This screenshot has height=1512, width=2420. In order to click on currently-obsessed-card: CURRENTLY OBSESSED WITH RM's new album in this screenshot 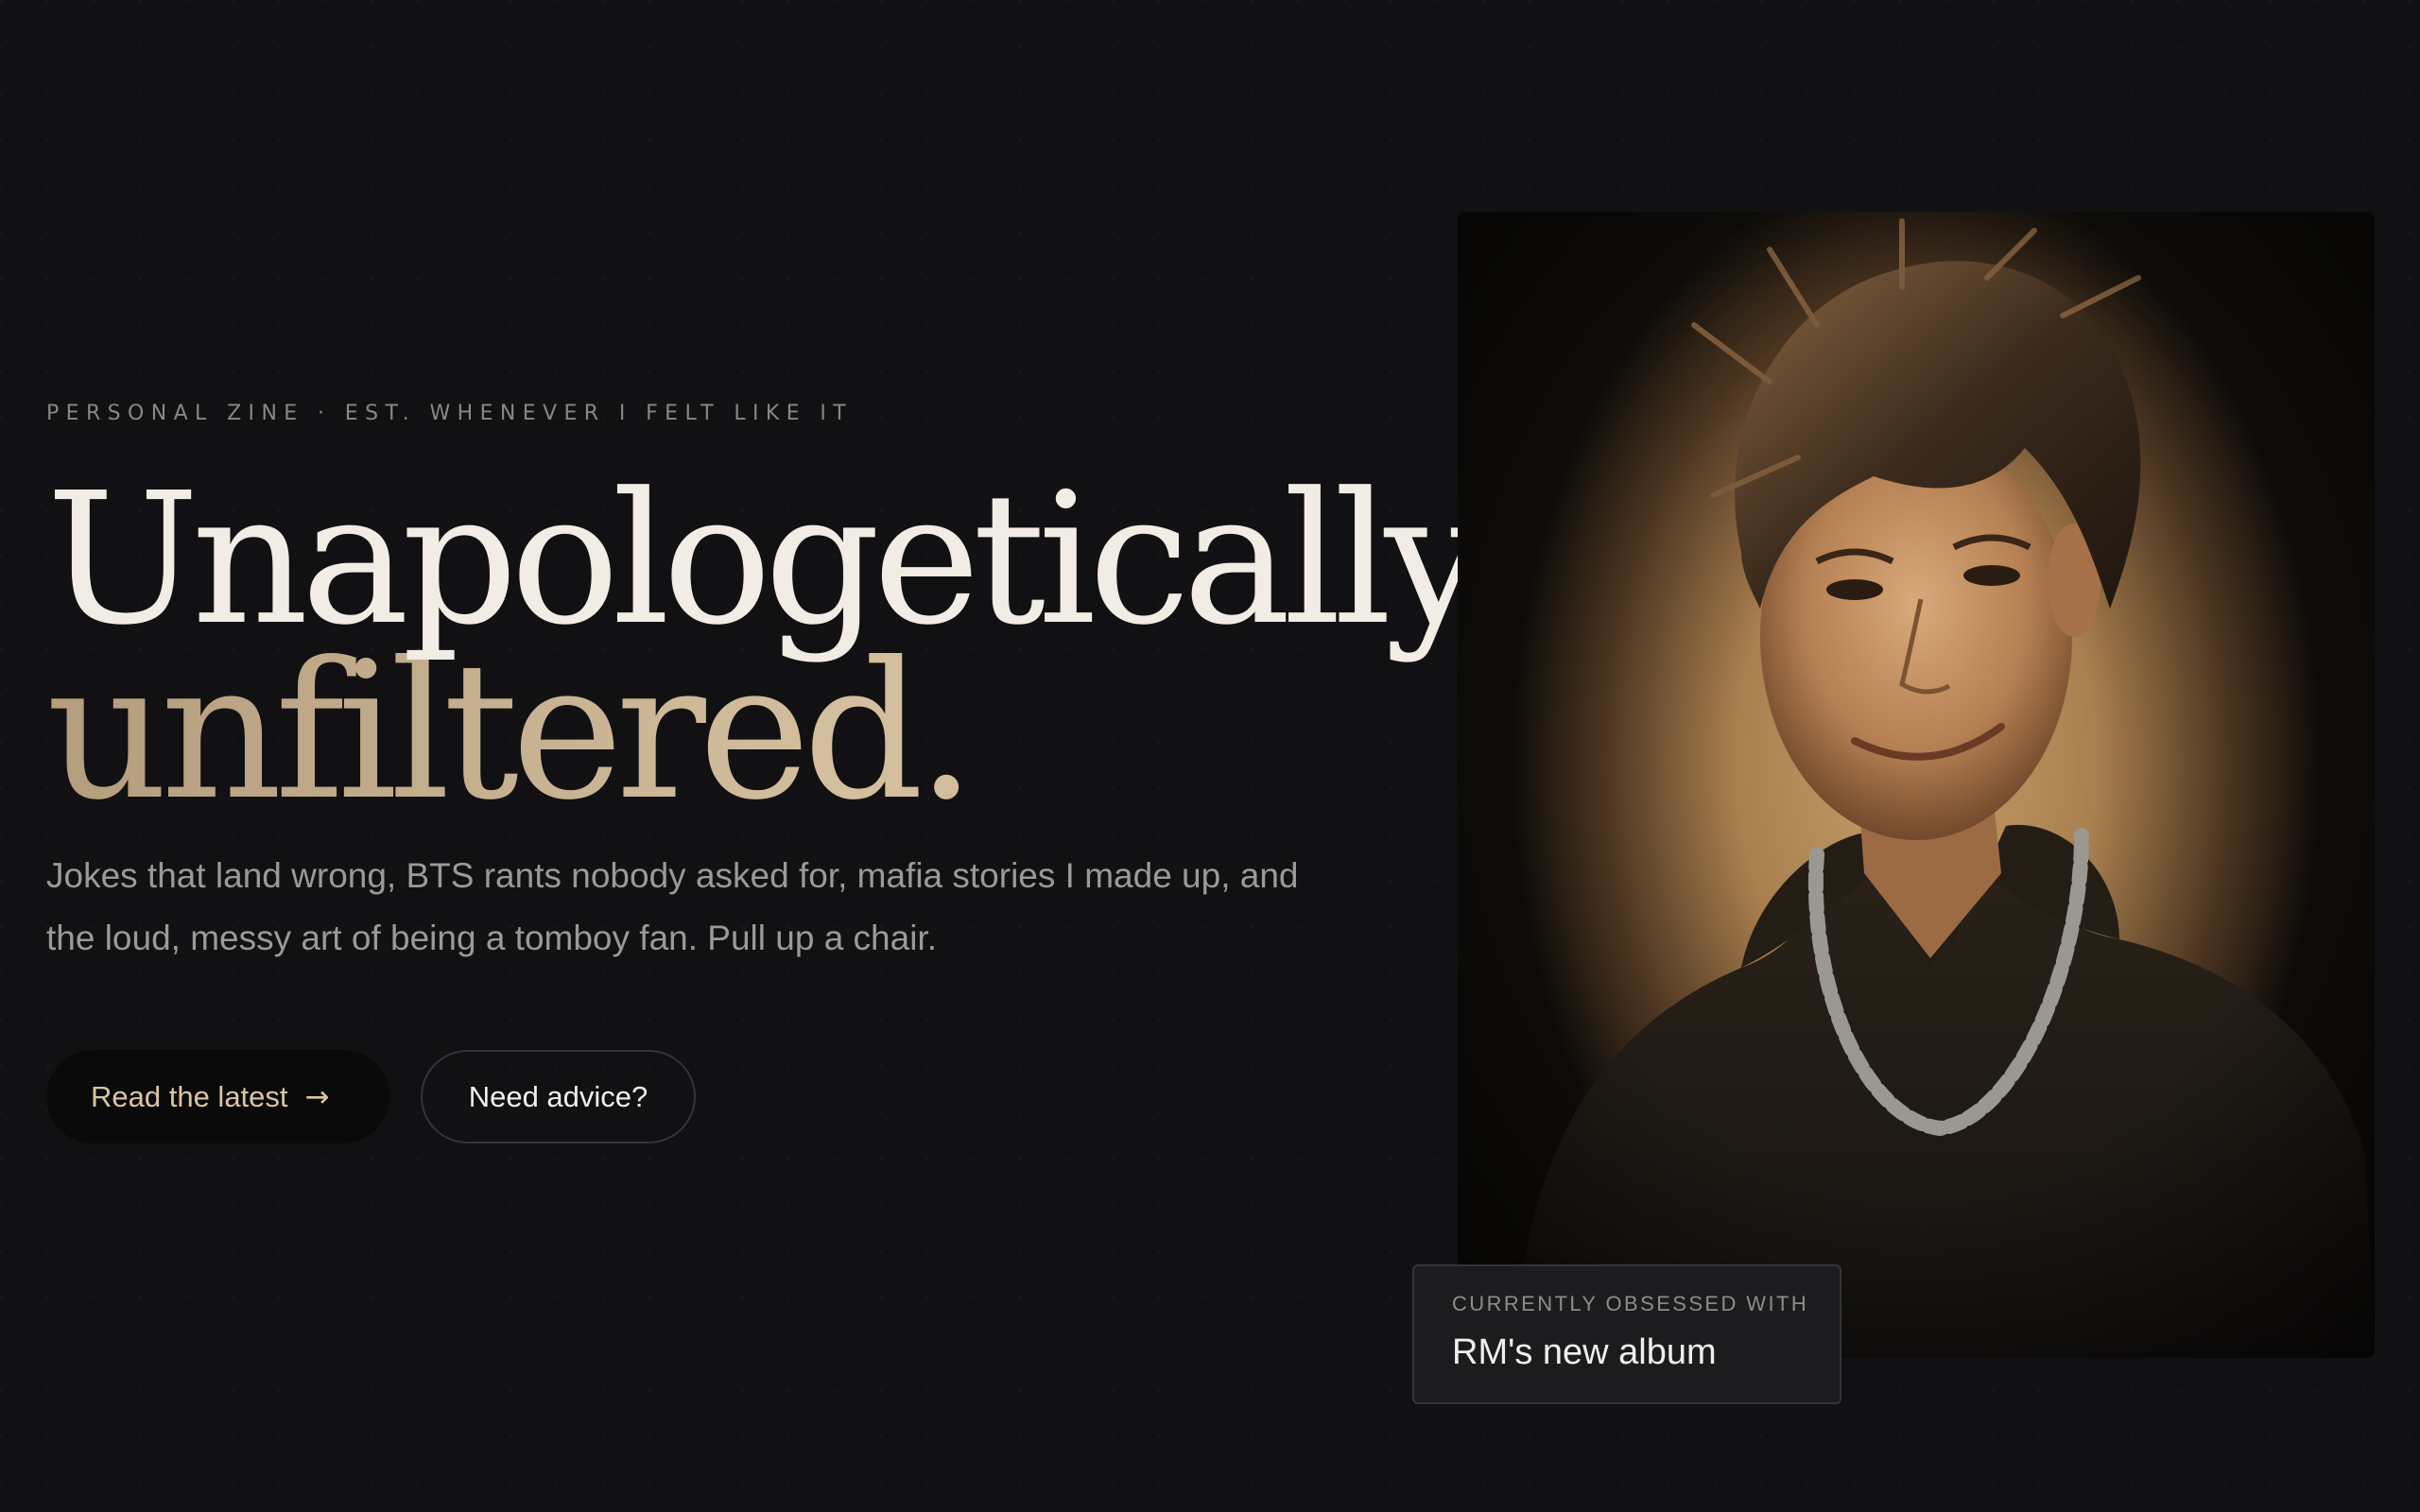, I will do `click(1626, 1334)`.